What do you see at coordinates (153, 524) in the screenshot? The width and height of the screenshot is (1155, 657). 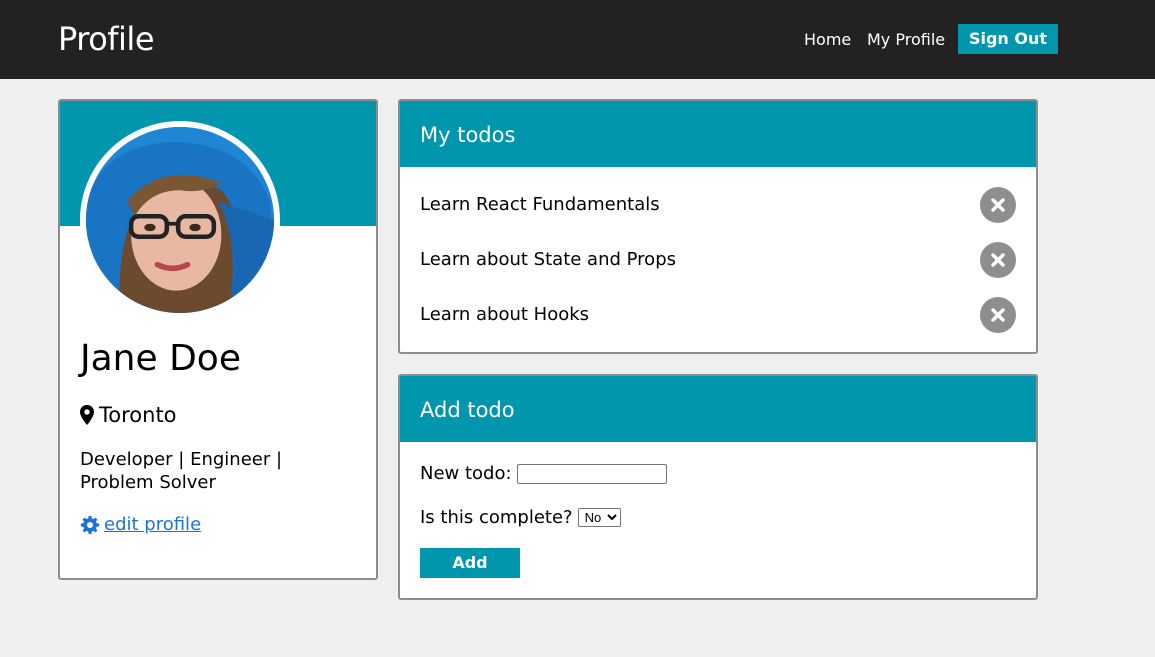 I see `edit-profile-label: edit profile` at bounding box center [153, 524].